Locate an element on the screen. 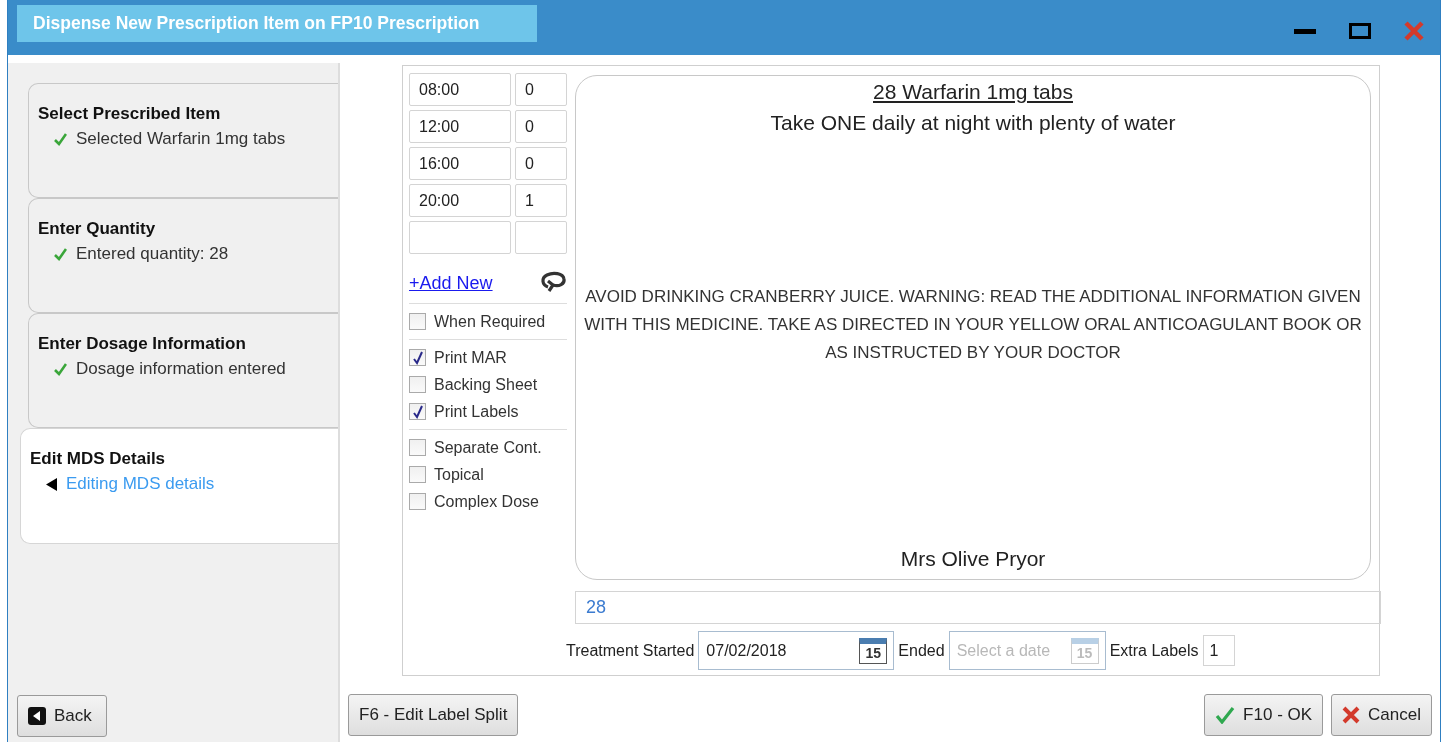 The height and width of the screenshot is (742, 1449). add-new-link: +Add New is located at coordinates (451, 283).